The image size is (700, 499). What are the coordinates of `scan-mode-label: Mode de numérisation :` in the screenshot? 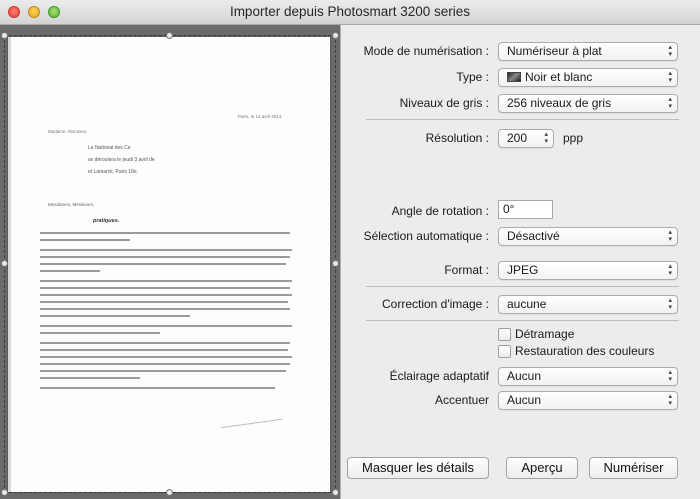 It's located at (426, 51).